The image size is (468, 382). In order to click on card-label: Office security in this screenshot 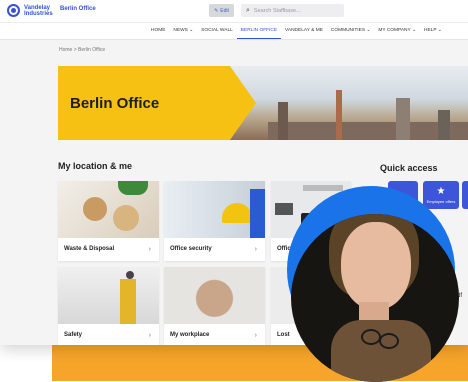, I will do `click(191, 249)`.